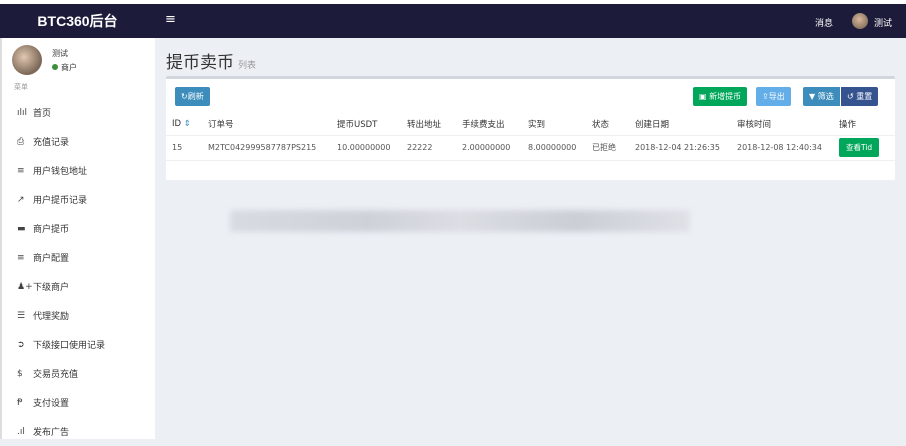 Image resolution: width=906 pixels, height=446 pixels. What do you see at coordinates (864, 125) in the screenshot?
I see `column-action: 操作` at bounding box center [864, 125].